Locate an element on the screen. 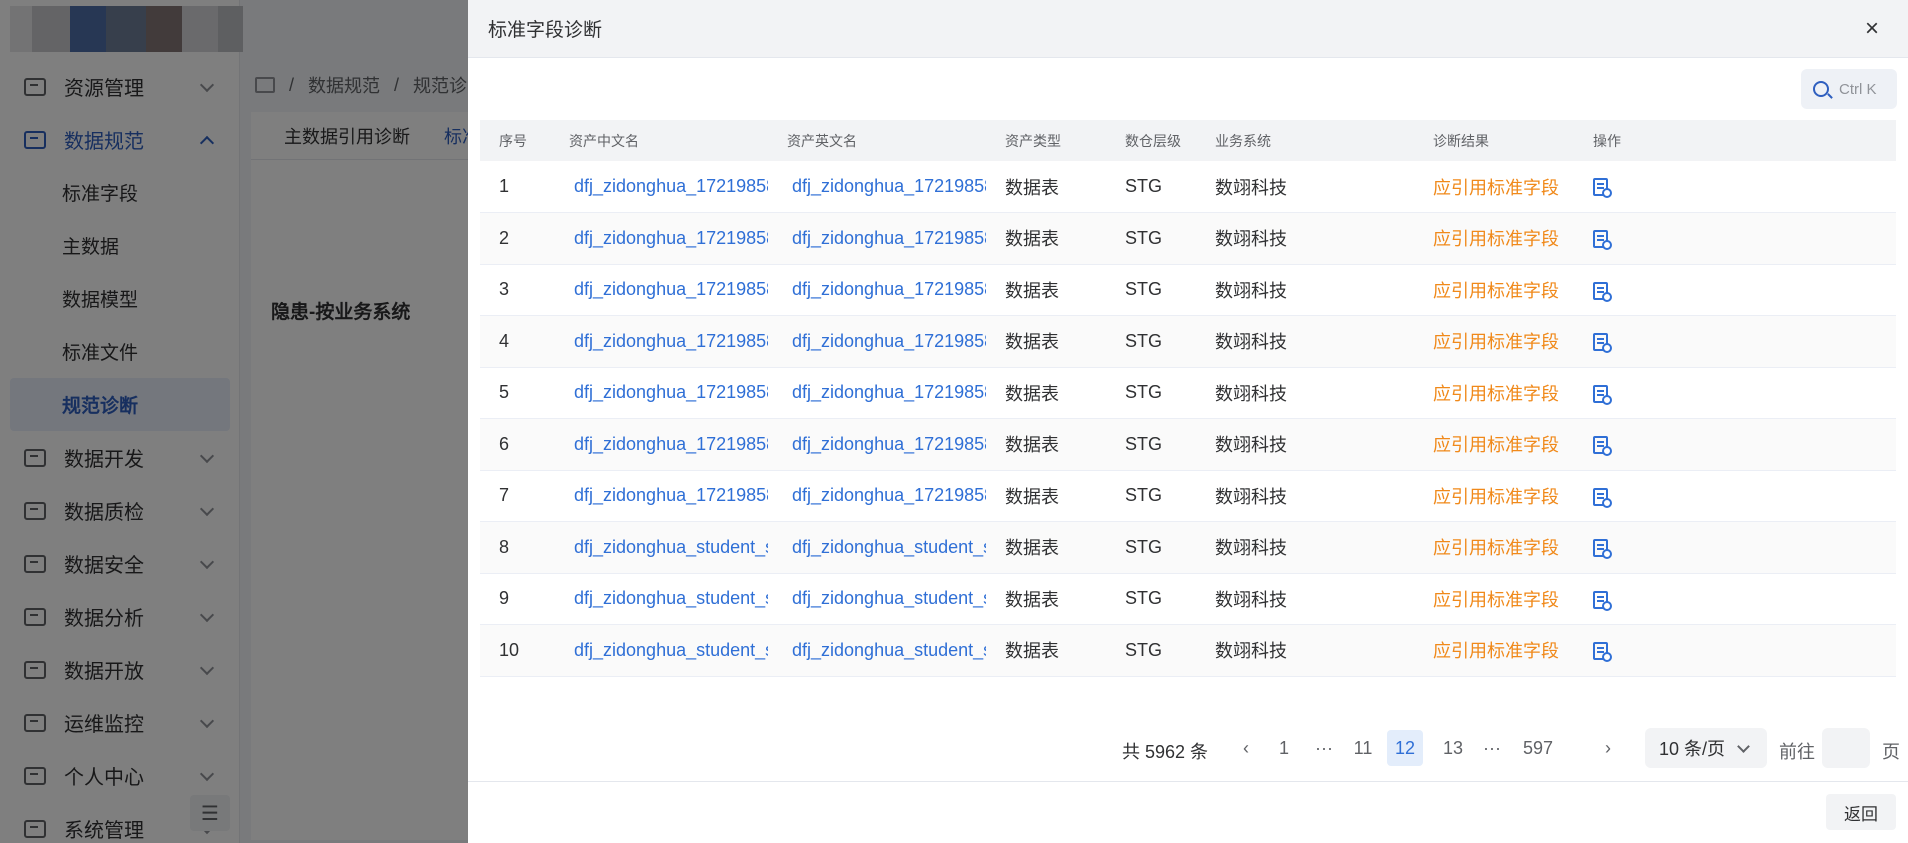 The image size is (1908, 843). search-icon is located at coordinates (1821, 89).